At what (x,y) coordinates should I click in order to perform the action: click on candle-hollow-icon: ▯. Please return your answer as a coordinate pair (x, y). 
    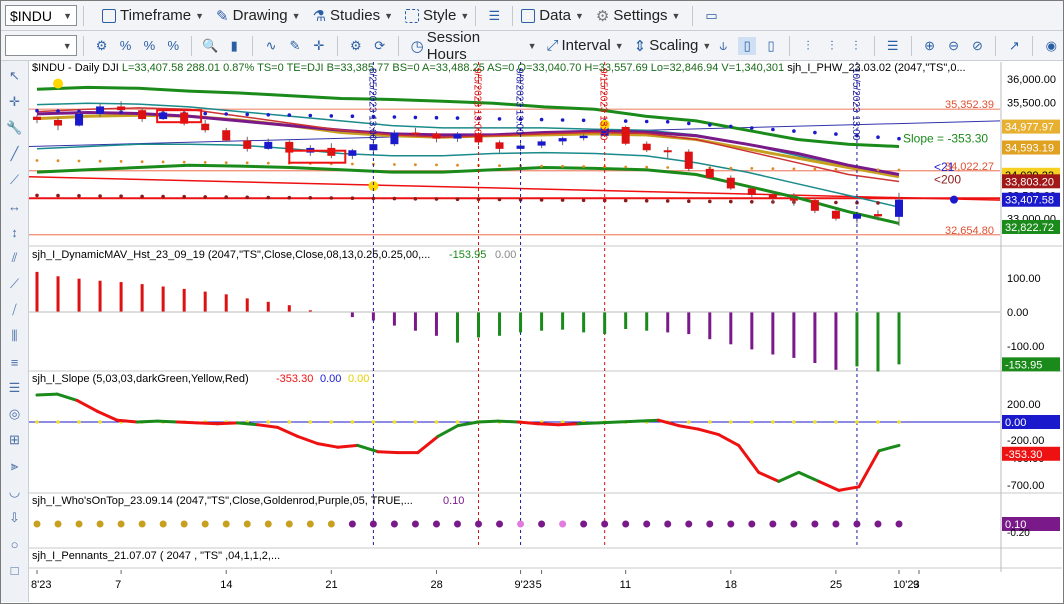
    Looking at the image, I should click on (771, 46).